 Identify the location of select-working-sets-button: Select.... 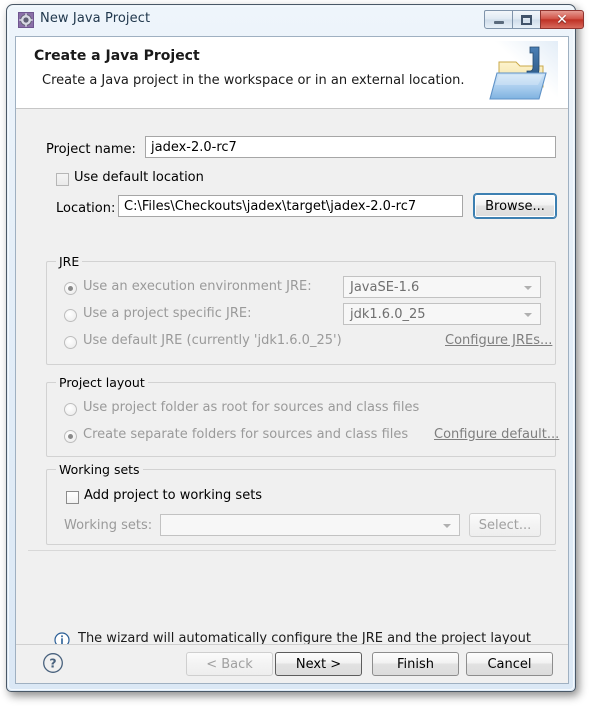
(505, 525).